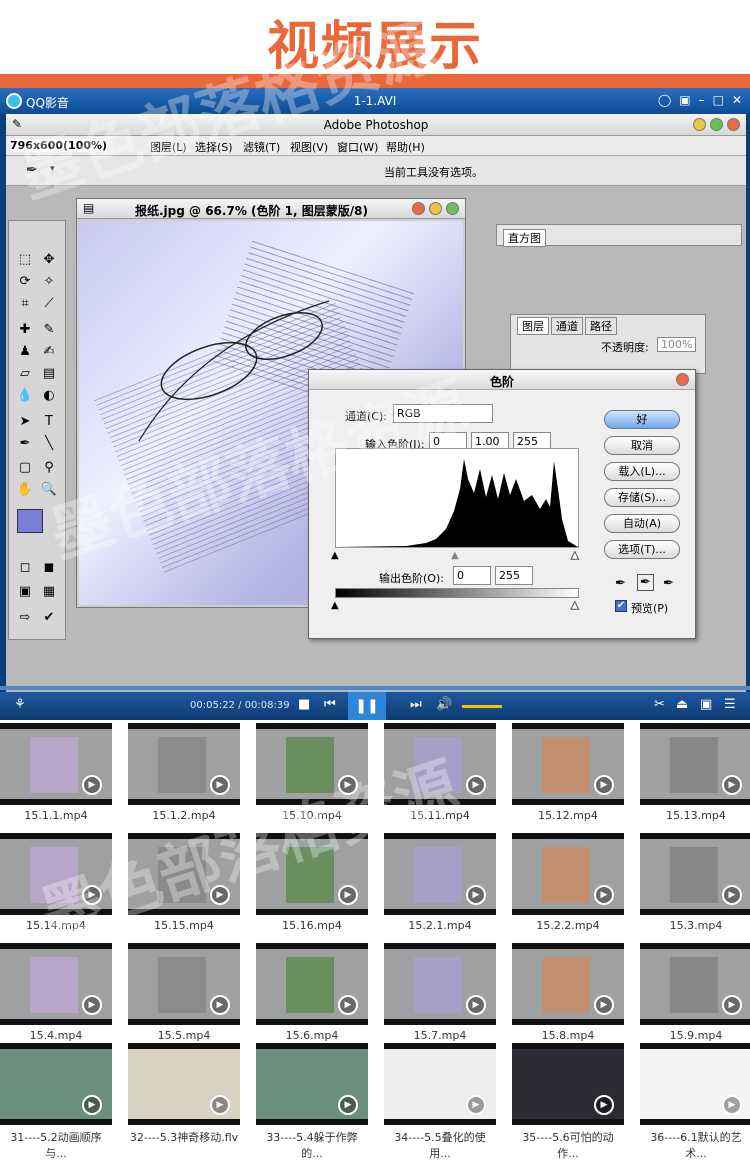 This screenshot has height=1161, width=750. What do you see at coordinates (49, 444) in the screenshot?
I see `line-icon: ╲` at bounding box center [49, 444].